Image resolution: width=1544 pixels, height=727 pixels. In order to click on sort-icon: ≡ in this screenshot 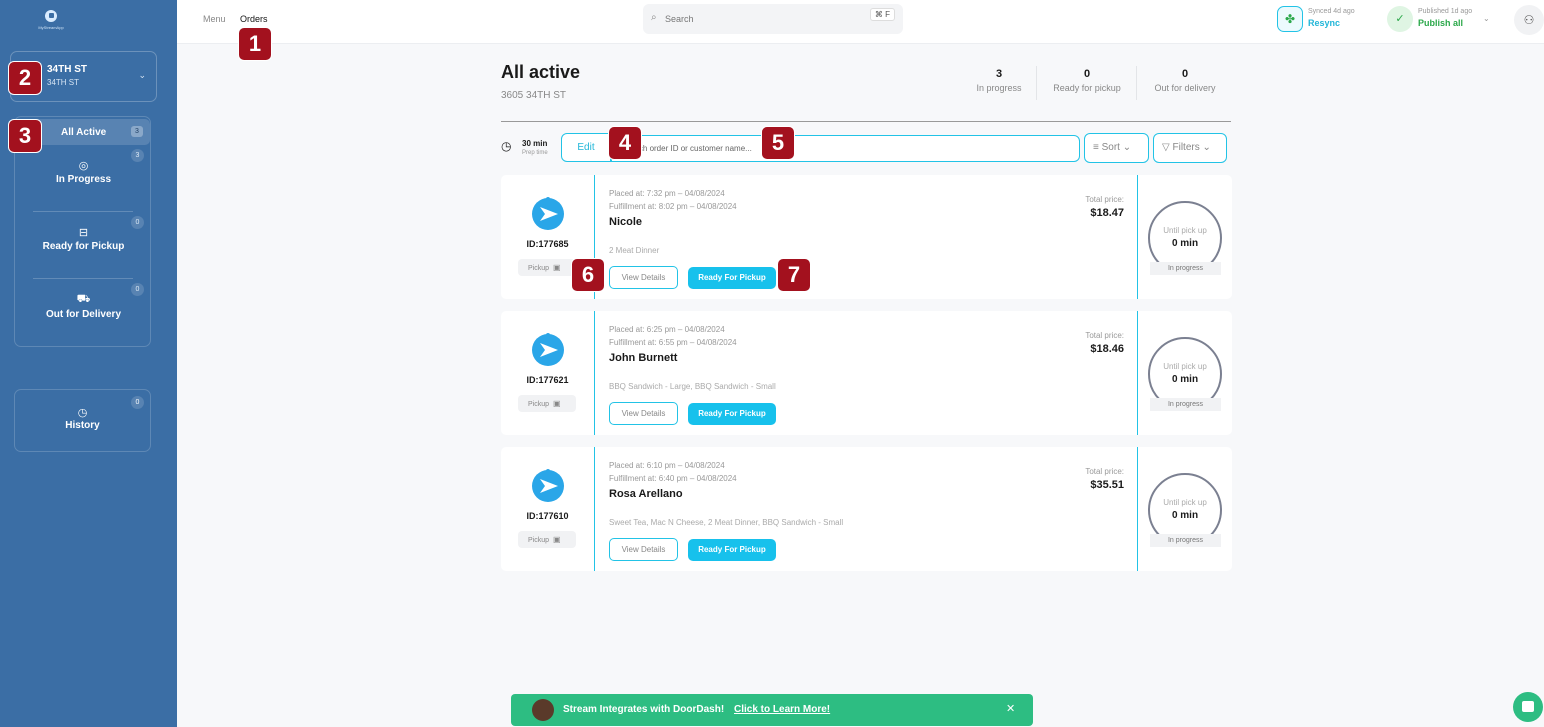, I will do `click(1096, 147)`.